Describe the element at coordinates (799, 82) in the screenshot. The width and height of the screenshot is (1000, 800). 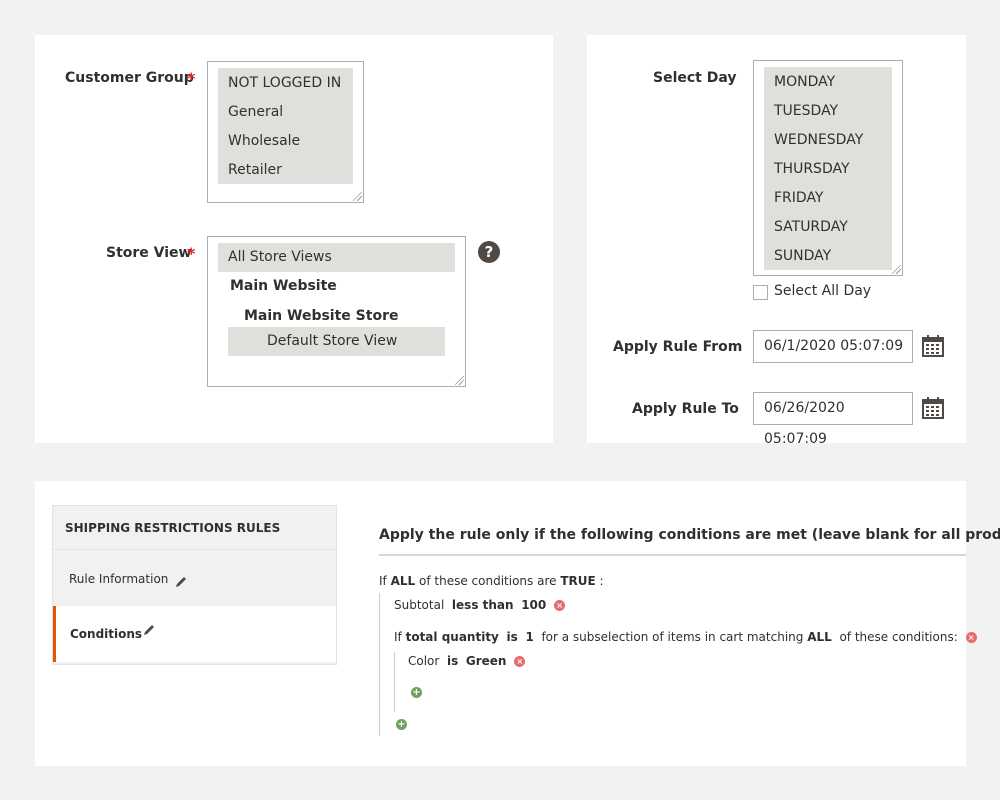
I see `day-option: MONDAY` at that location.